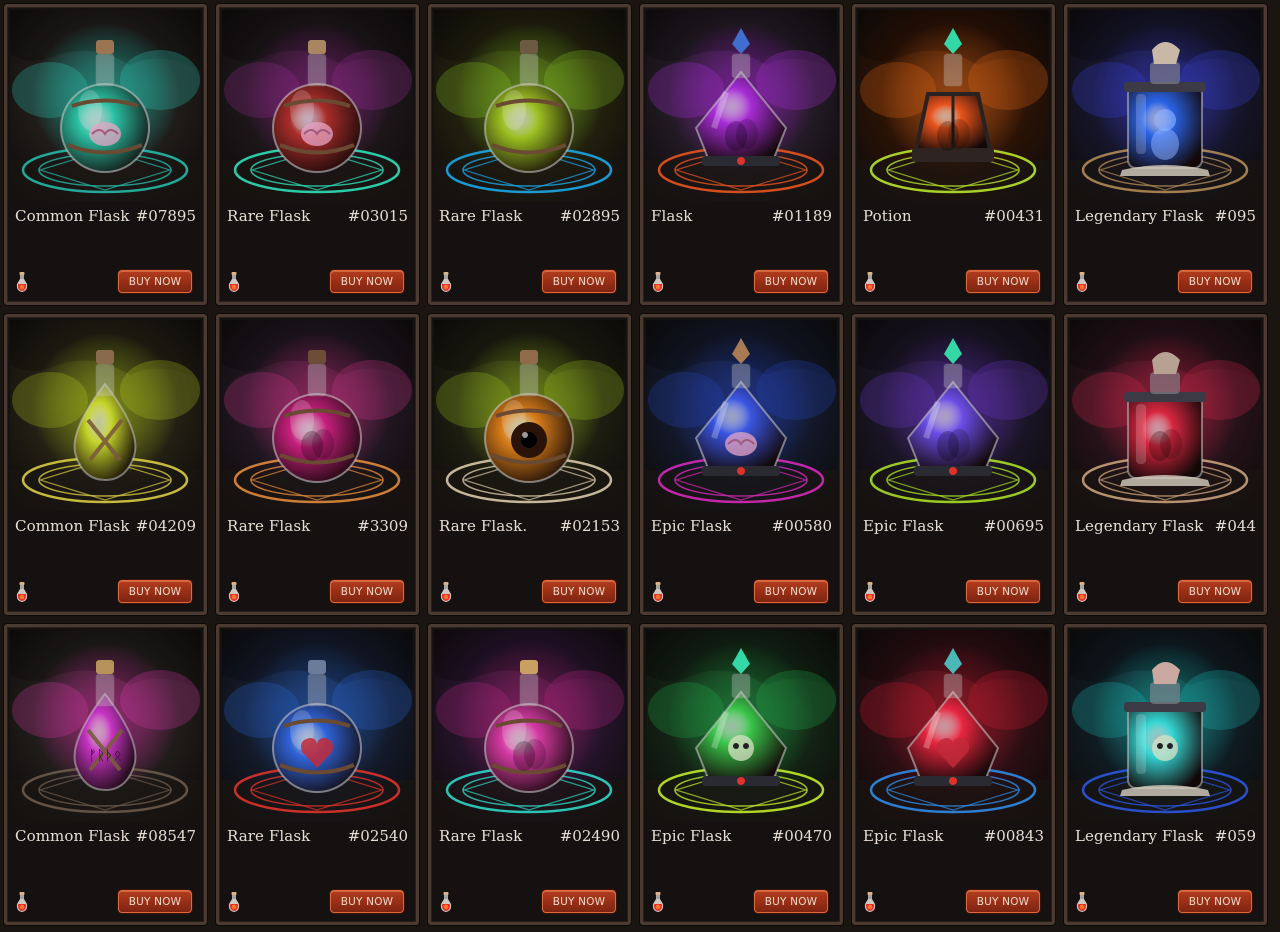 This screenshot has width=1280, height=932. Describe the element at coordinates (529, 836) in the screenshot. I see `card-title-row: Rare Flask #02490` at that location.